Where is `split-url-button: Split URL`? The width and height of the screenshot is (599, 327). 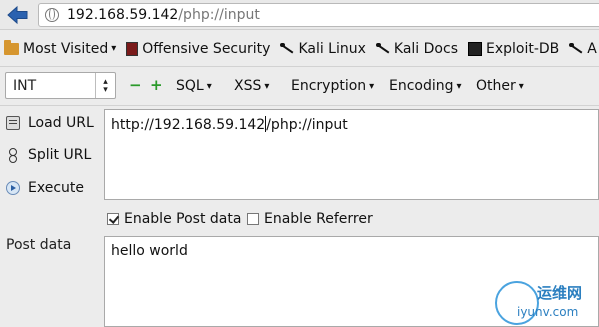
split-url-button: Split URL is located at coordinates (48, 155).